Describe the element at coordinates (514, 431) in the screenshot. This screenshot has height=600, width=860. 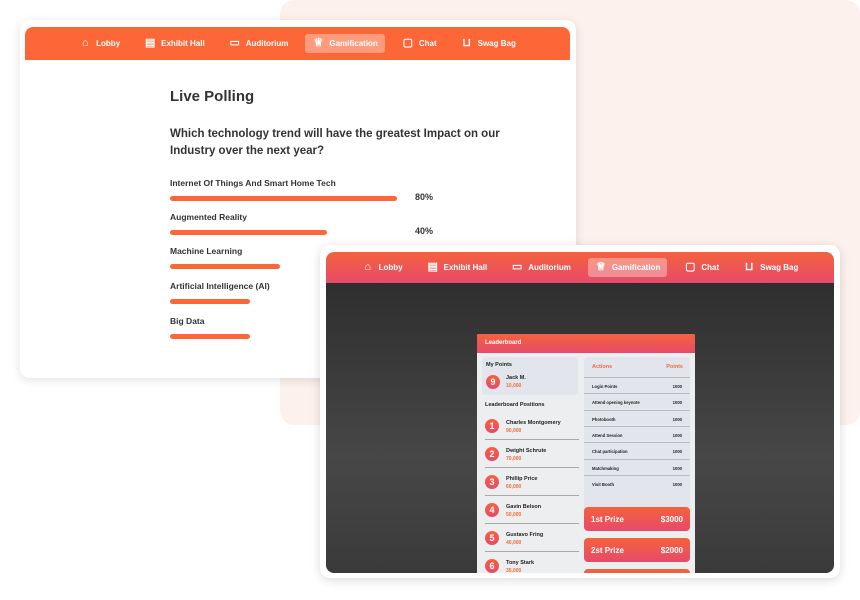
I see `player-points: 90,000` at that location.